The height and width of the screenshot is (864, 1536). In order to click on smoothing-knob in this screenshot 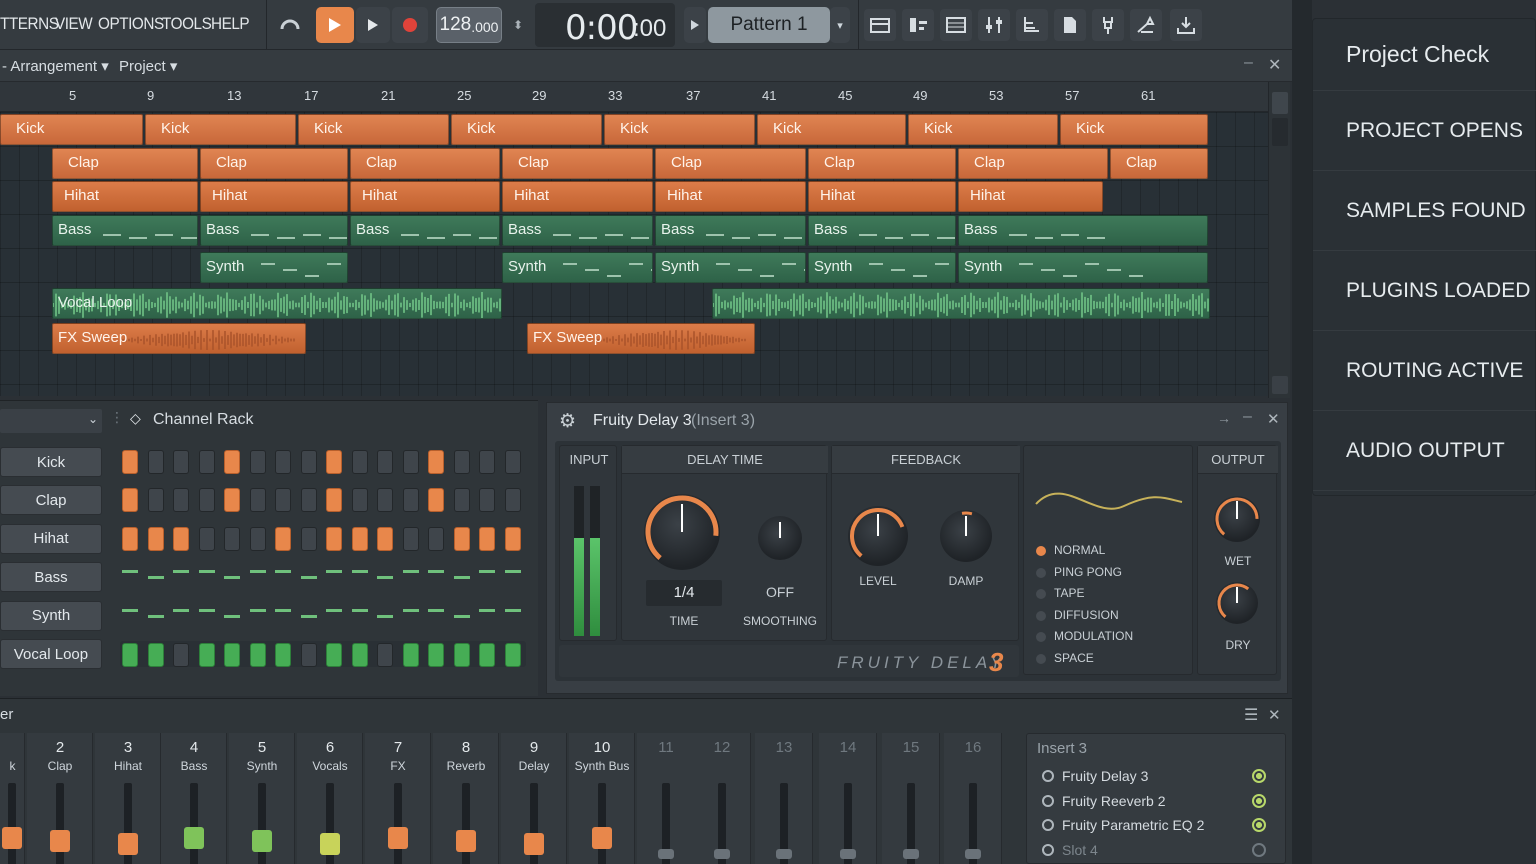, I will do `click(780, 538)`.